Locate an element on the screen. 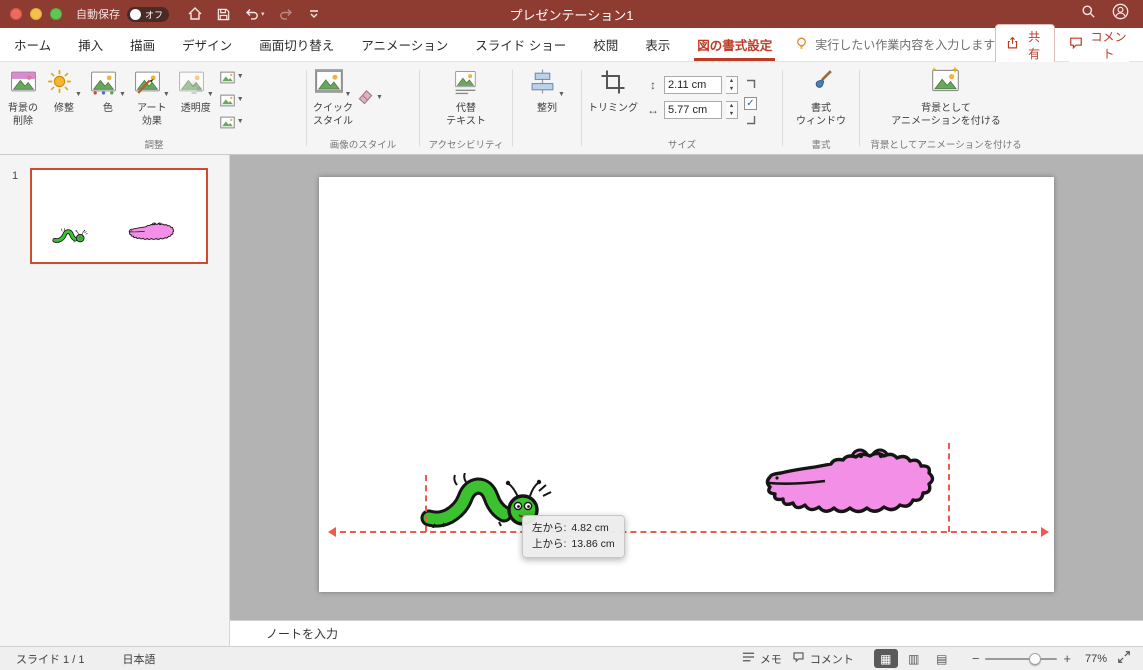 This screenshot has width=1143, height=670. remove-background-button: 背景の 削除 is located at coordinates (23, 99).